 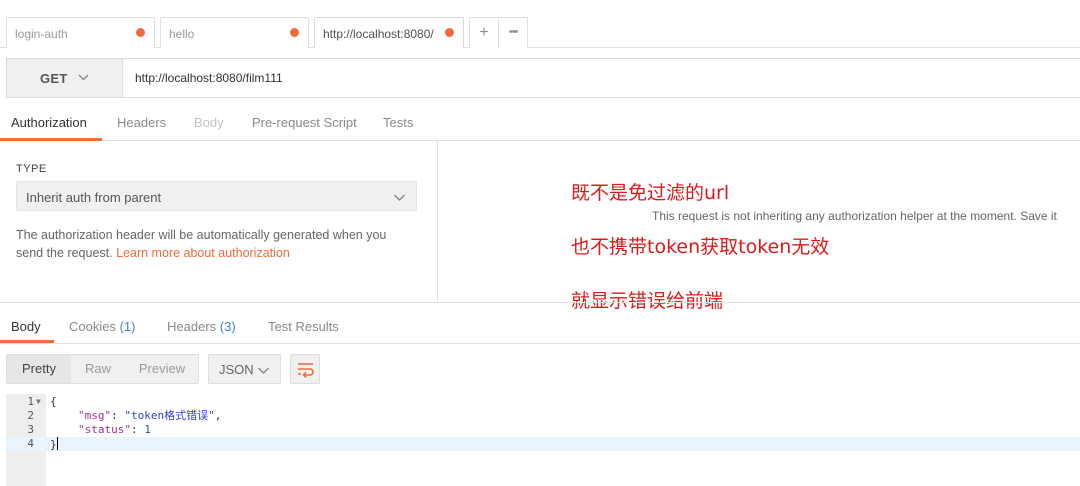 What do you see at coordinates (182, 34) in the screenshot?
I see `tab-label: hello` at bounding box center [182, 34].